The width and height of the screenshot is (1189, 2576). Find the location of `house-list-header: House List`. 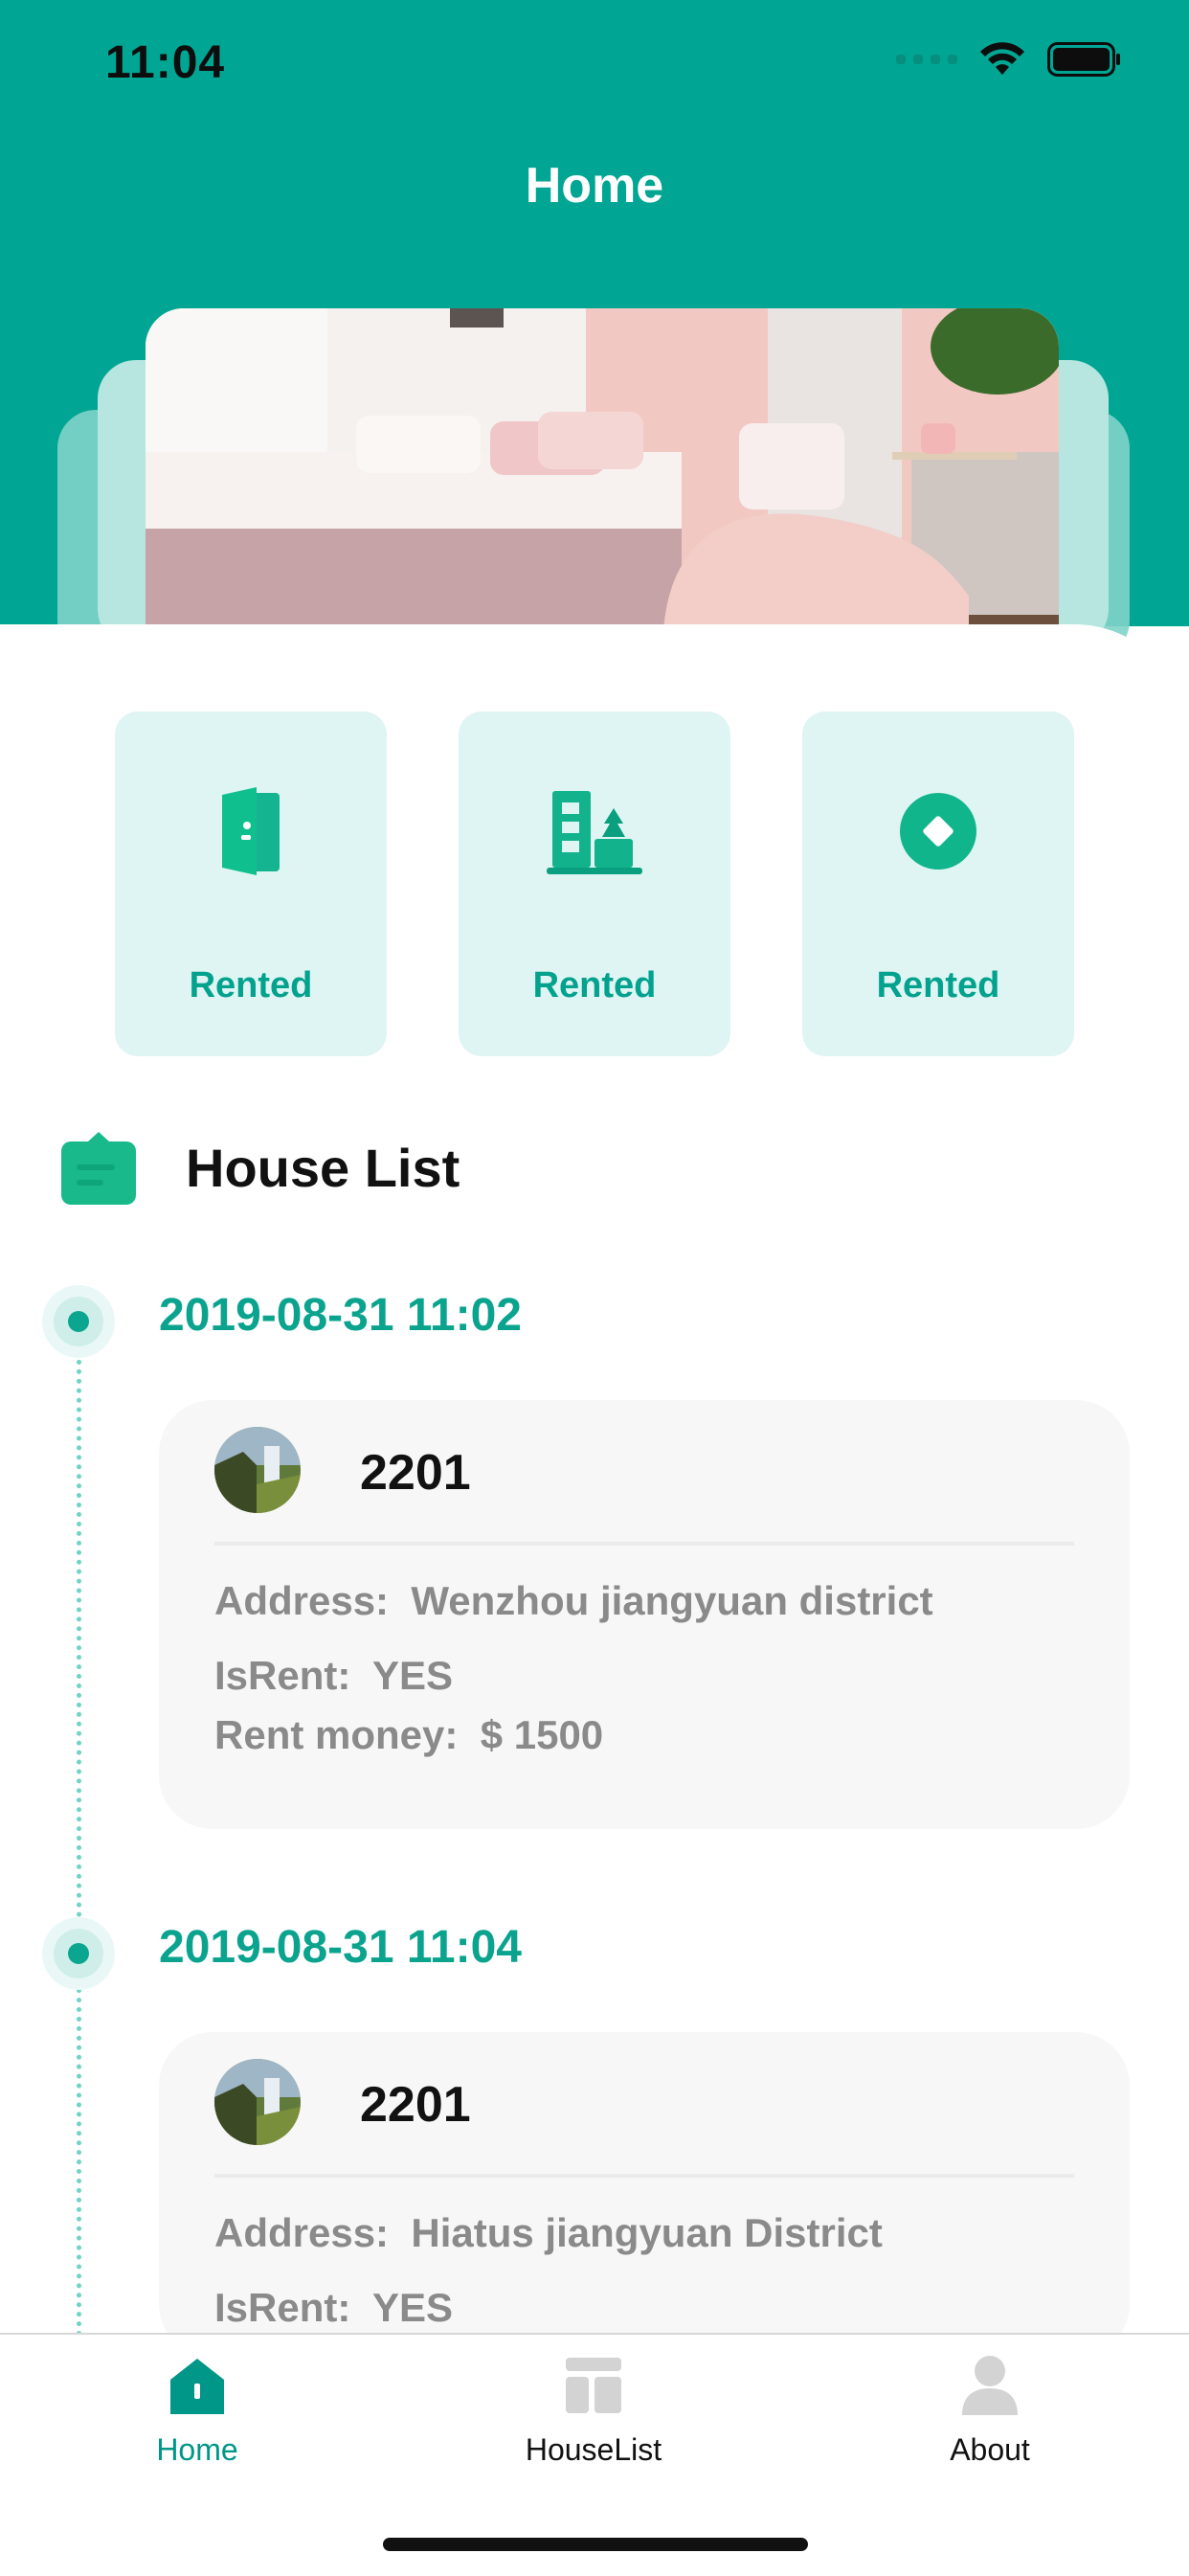

house-list-header: House List is located at coordinates (259, 1167).